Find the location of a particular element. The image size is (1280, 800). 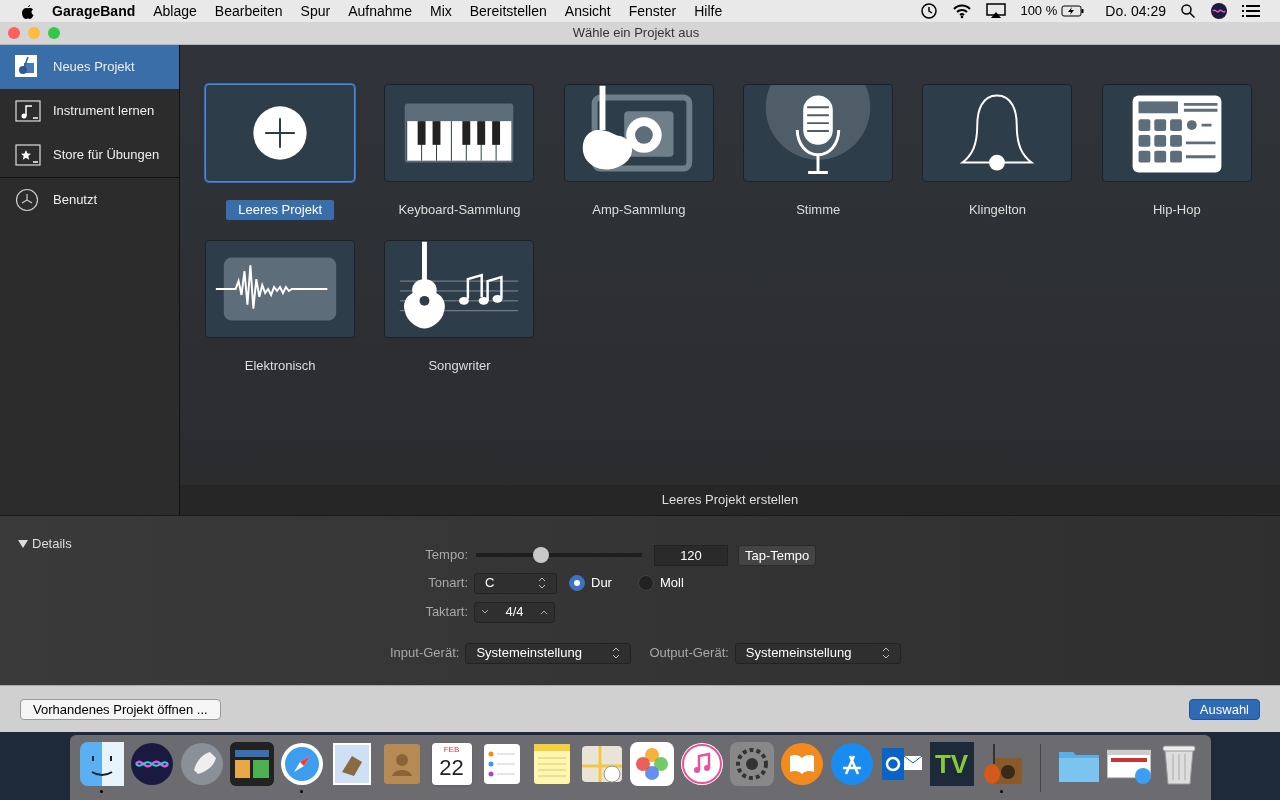

finder-face-icon is located at coordinates (101, 764).